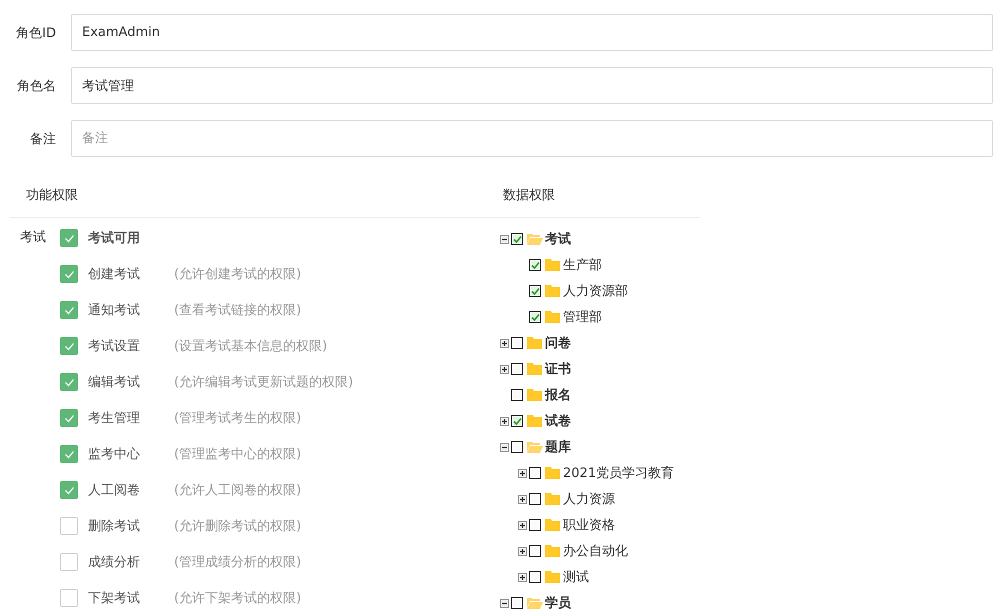 The width and height of the screenshot is (998, 611). What do you see at coordinates (595, 291) in the screenshot?
I see `tree-label: 人力资源部` at bounding box center [595, 291].